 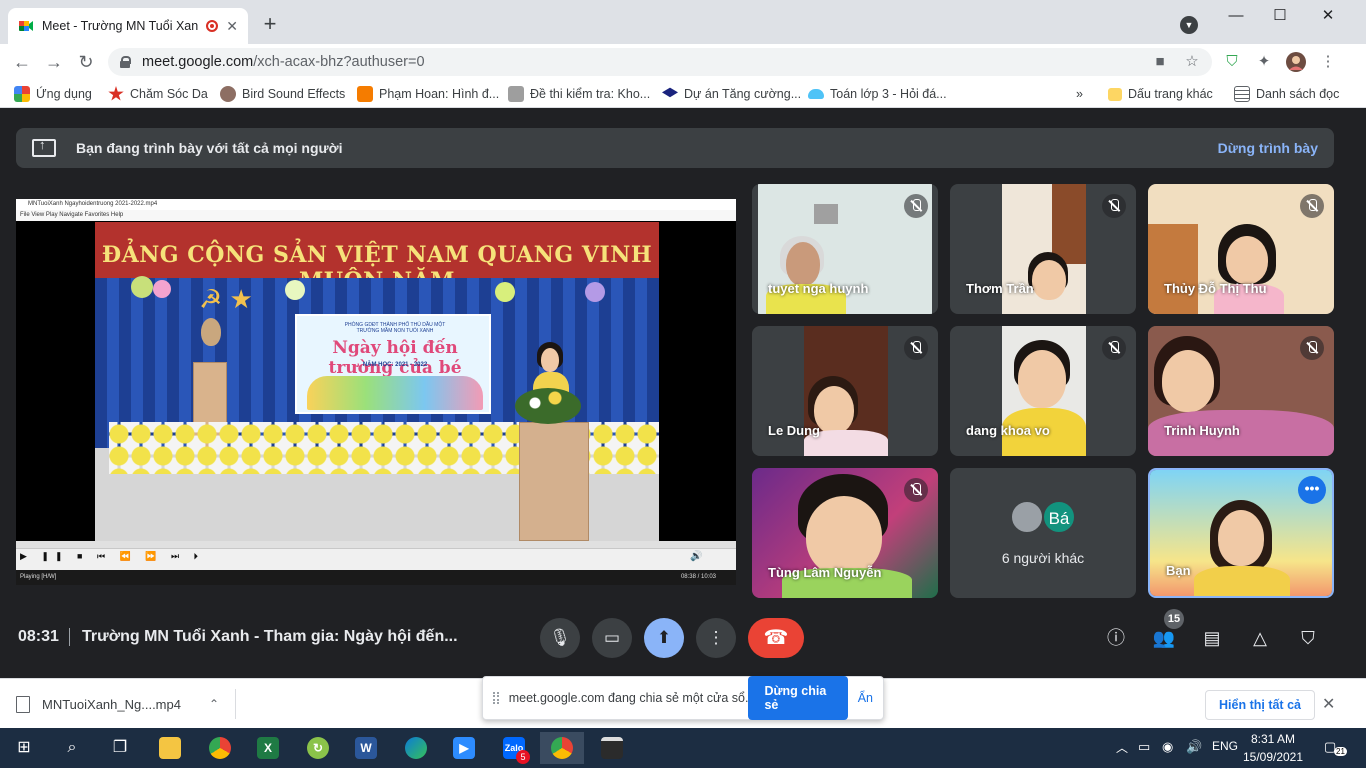 What do you see at coordinates (1286, 94) in the screenshot?
I see `reading-list: Danh sách đọc` at bounding box center [1286, 94].